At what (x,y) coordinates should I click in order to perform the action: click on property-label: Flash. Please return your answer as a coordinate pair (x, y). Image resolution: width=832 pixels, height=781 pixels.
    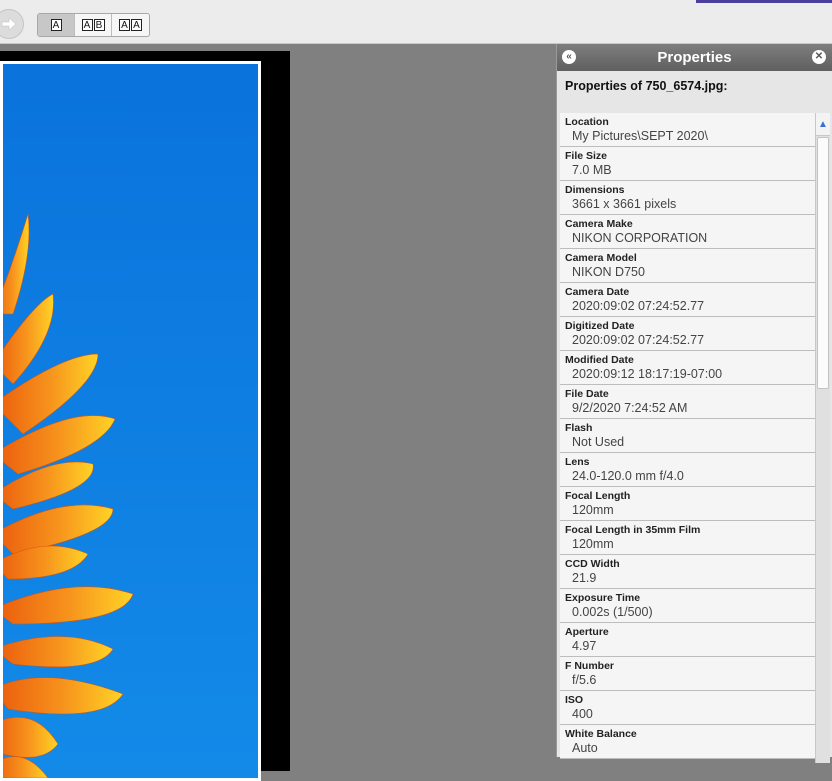
    Looking at the image, I should click on (579, 428).